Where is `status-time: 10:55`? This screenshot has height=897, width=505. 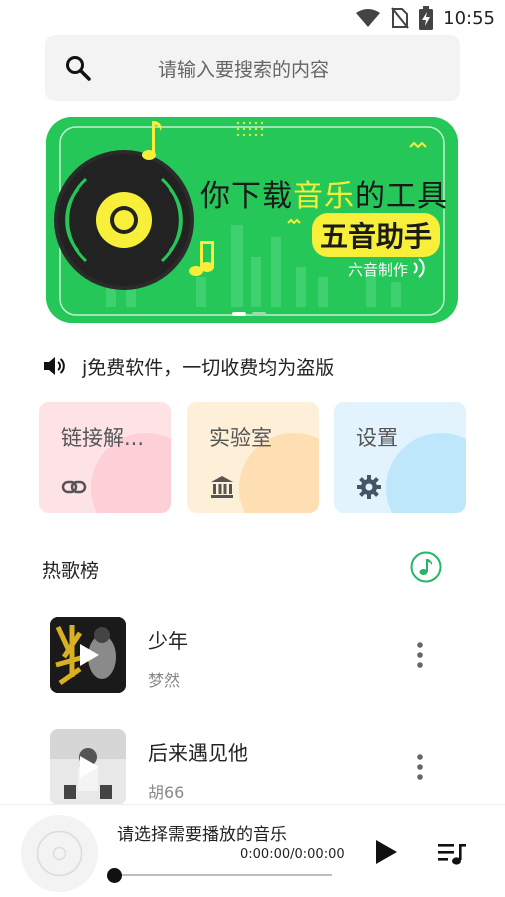
status-time: 10:55 is located at coordinates (469, 18).